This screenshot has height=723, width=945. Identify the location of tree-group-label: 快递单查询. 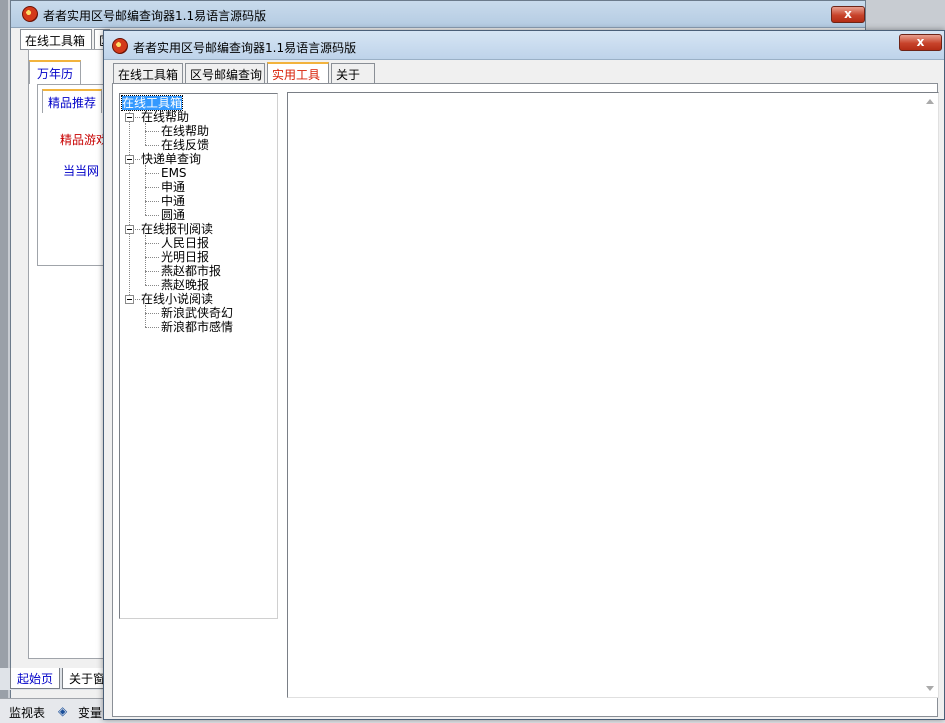
(171, 159).